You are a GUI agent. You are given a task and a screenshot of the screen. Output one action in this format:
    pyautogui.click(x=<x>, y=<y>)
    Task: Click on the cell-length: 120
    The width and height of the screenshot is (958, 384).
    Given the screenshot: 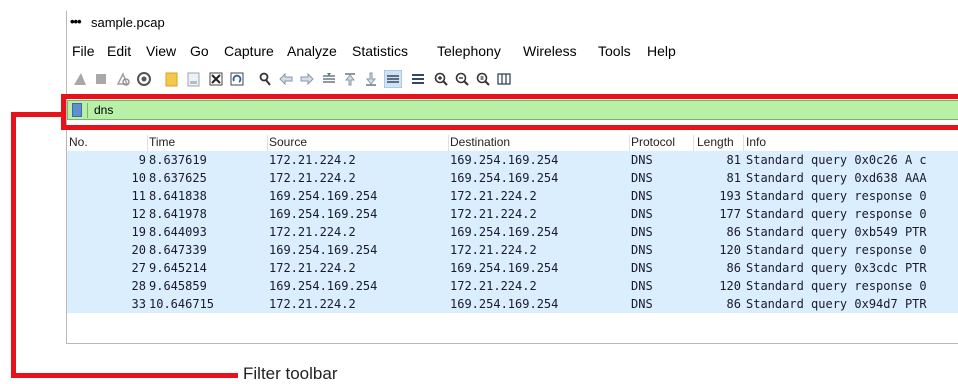 What is the action you would take?
    pyautogui.click(x=730, y=250)
    